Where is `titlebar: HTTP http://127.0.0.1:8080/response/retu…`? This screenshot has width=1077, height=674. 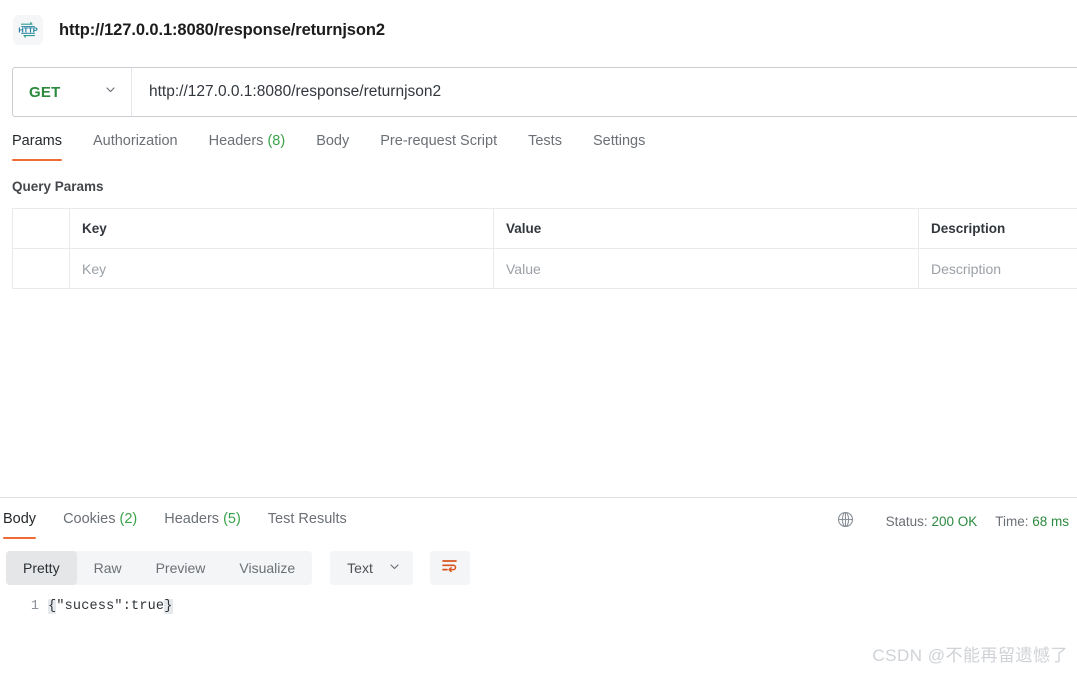
titlebar: HTTP http://127.0.0.1:8080/response/retu… is located at coordinates (538, 30).